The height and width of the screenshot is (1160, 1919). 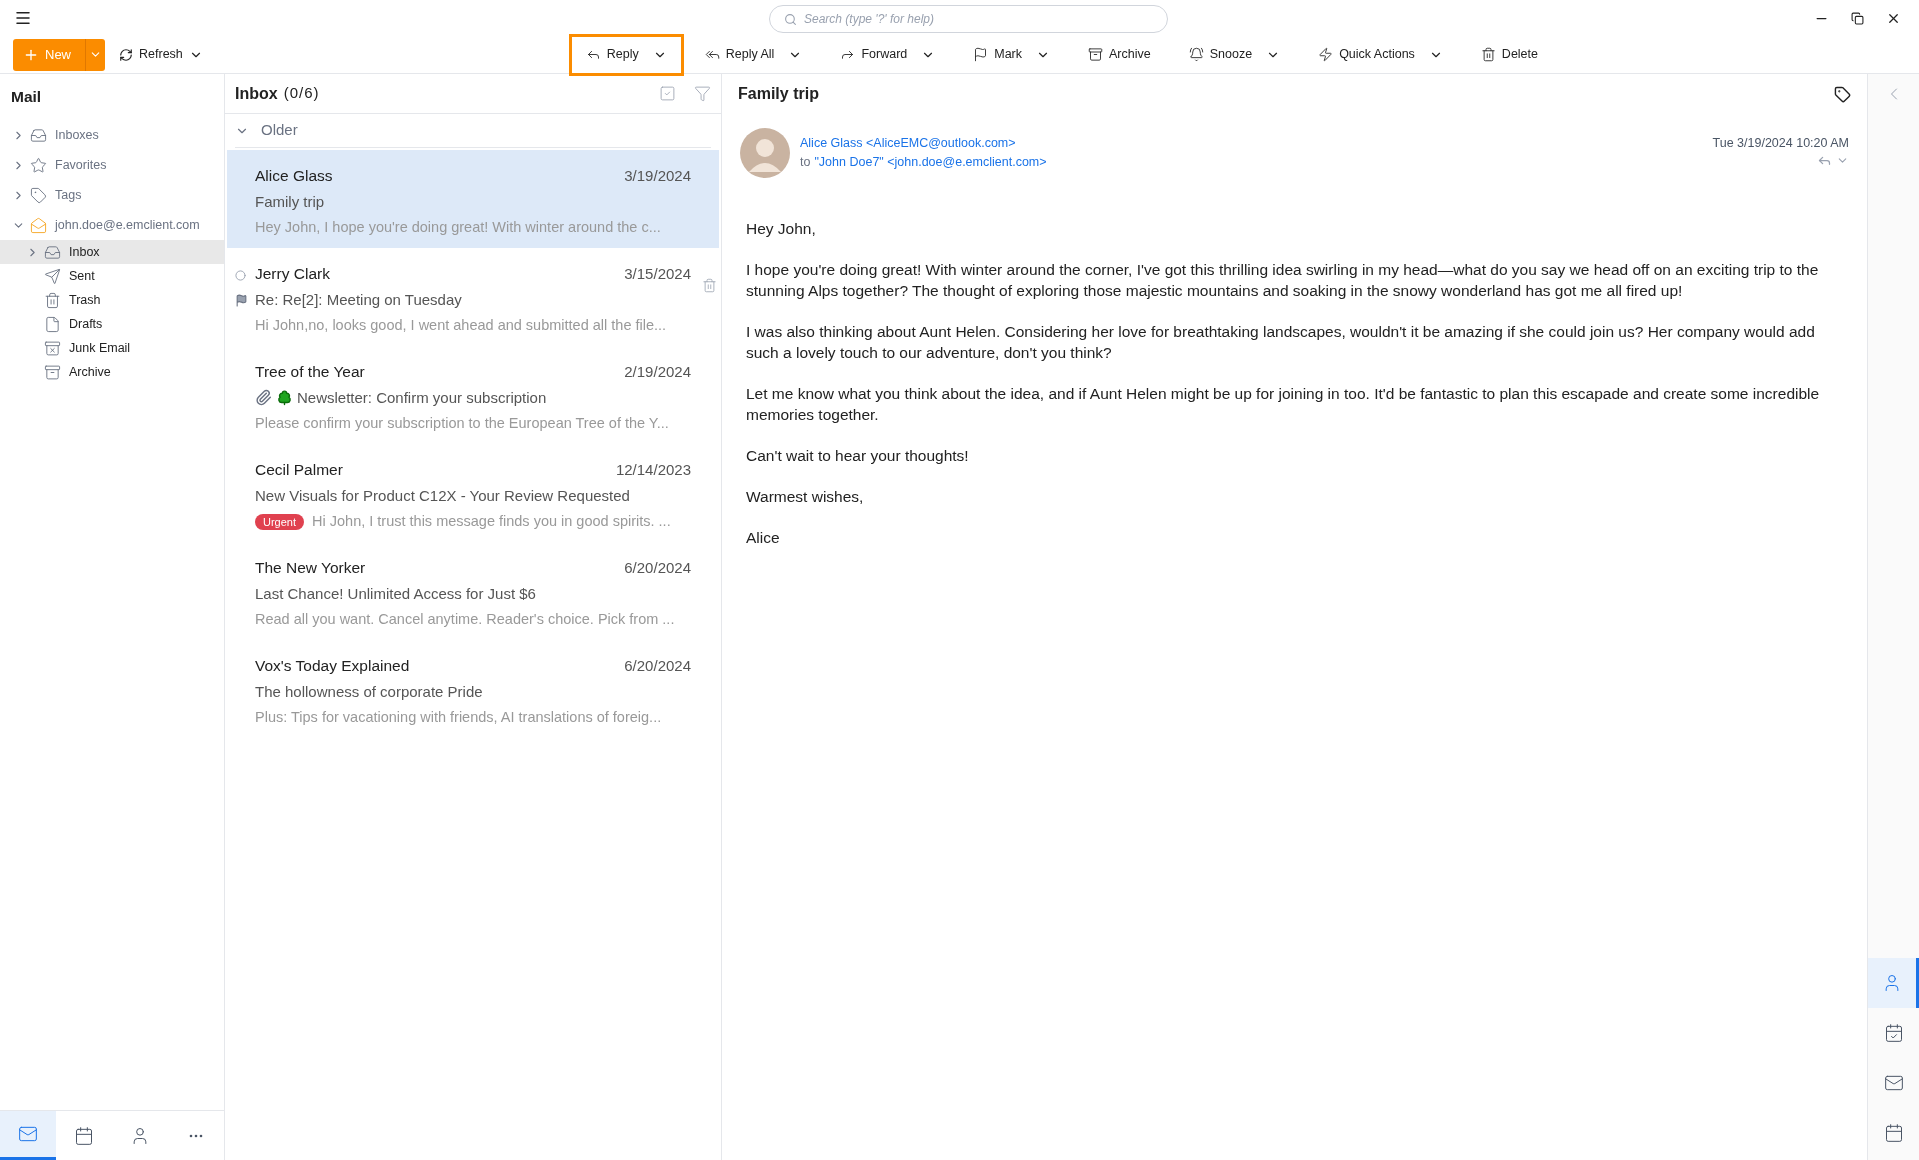 I want to click on trash-folder-icon, so click(x=52, y=300).